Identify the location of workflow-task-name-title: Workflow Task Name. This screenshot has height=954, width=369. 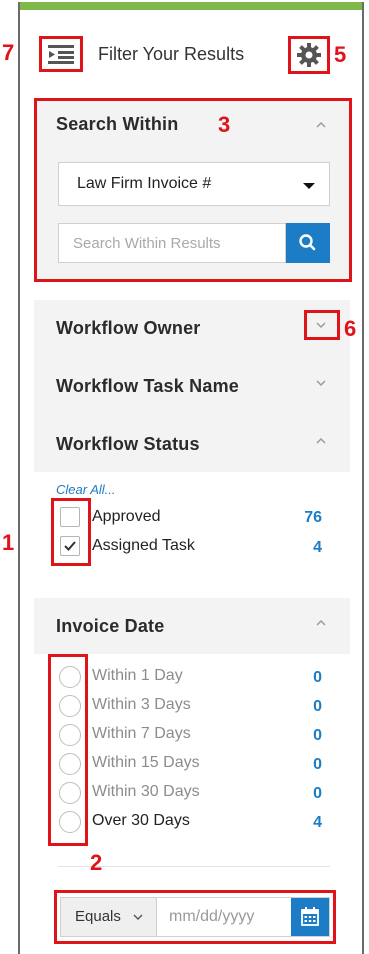
(147, 386).